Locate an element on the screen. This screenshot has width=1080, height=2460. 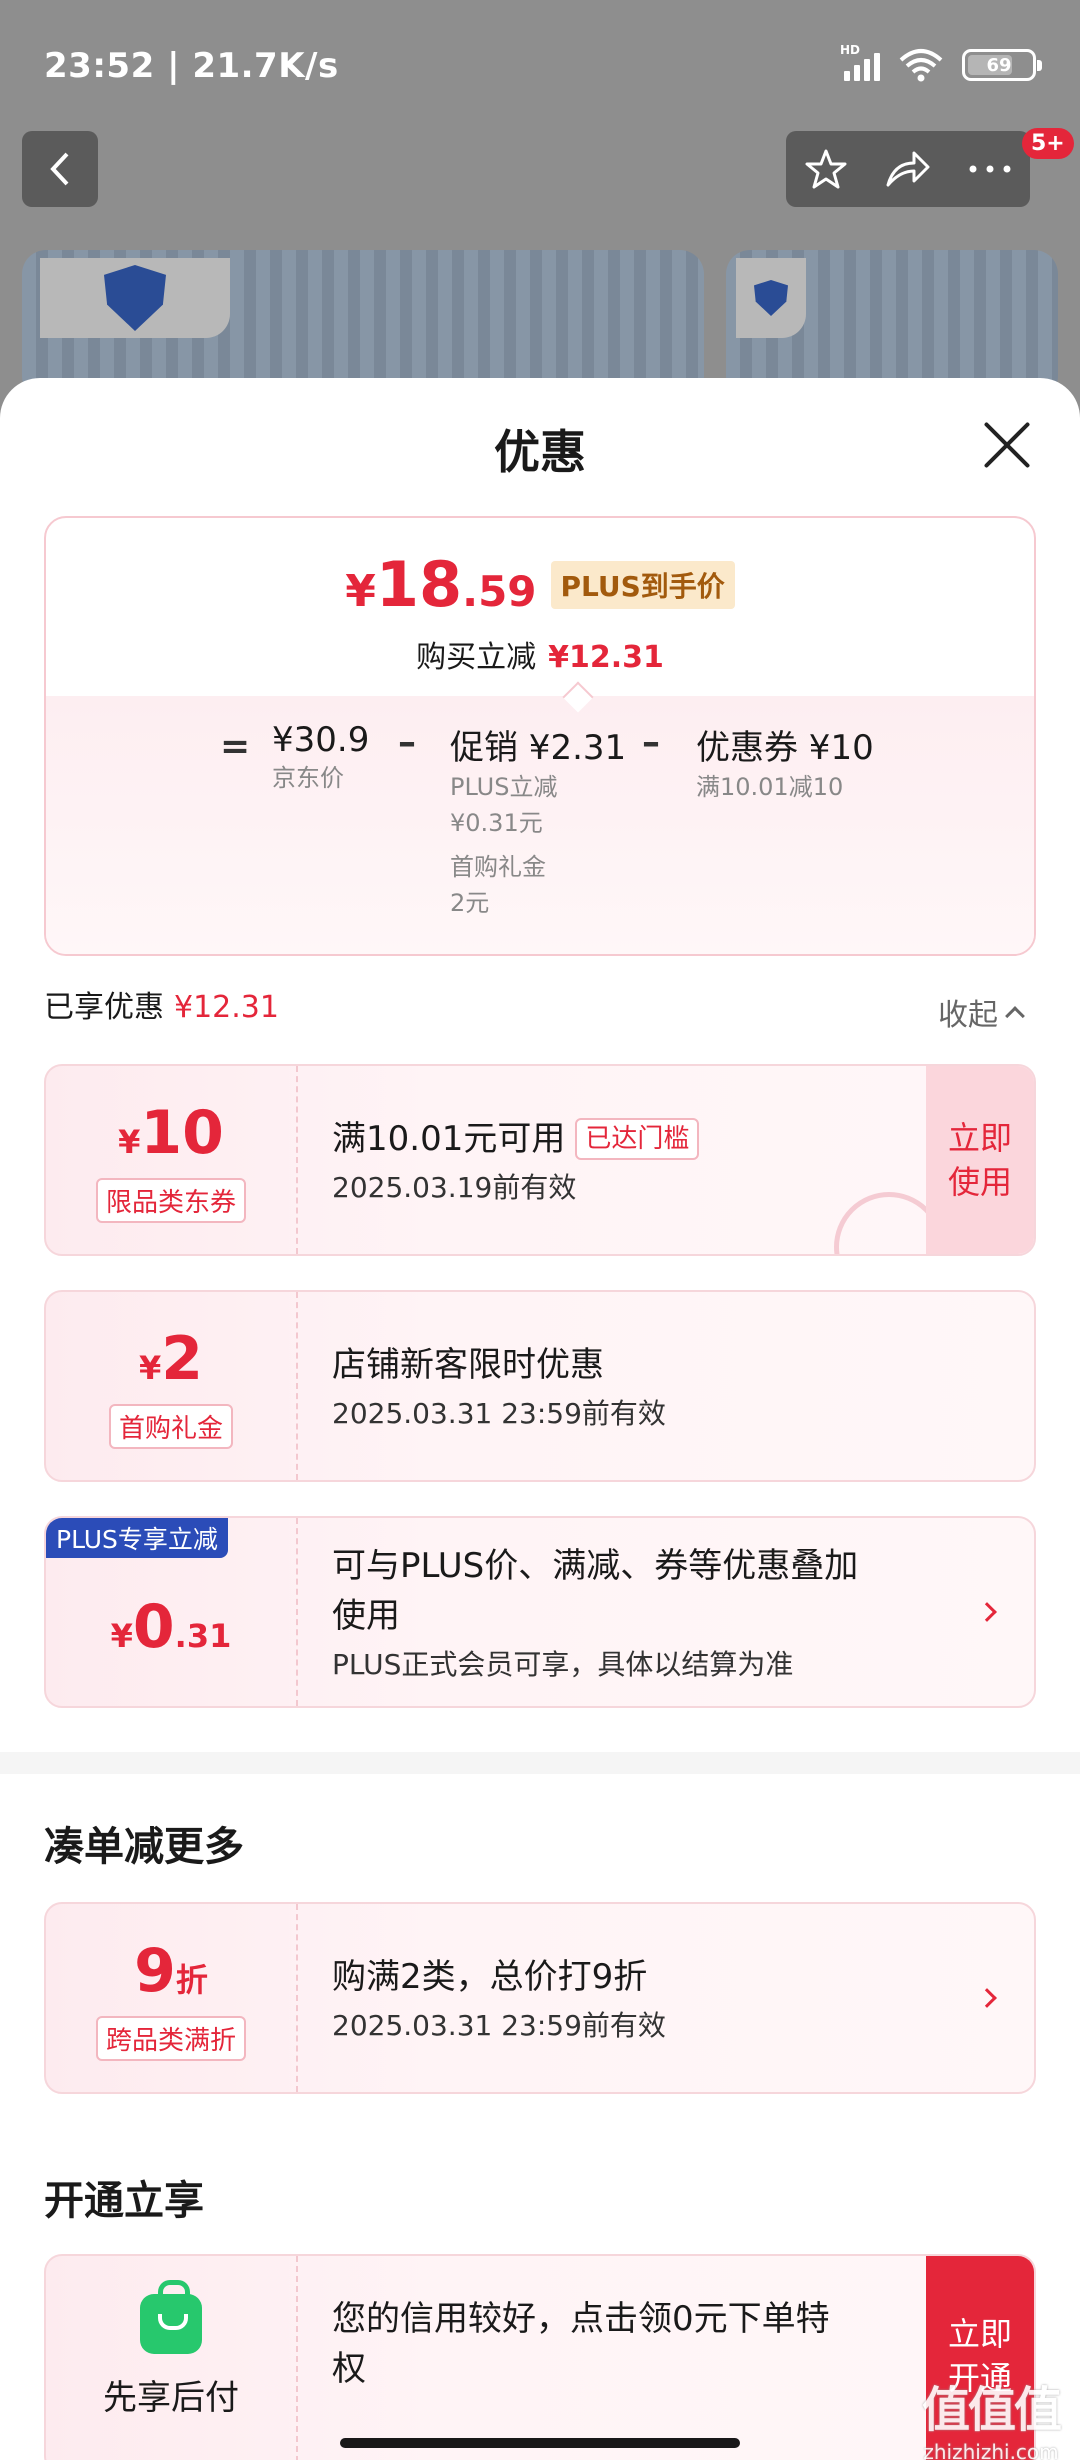
pay-later-label: 先享后付 is located at coordinates (171, 2398).